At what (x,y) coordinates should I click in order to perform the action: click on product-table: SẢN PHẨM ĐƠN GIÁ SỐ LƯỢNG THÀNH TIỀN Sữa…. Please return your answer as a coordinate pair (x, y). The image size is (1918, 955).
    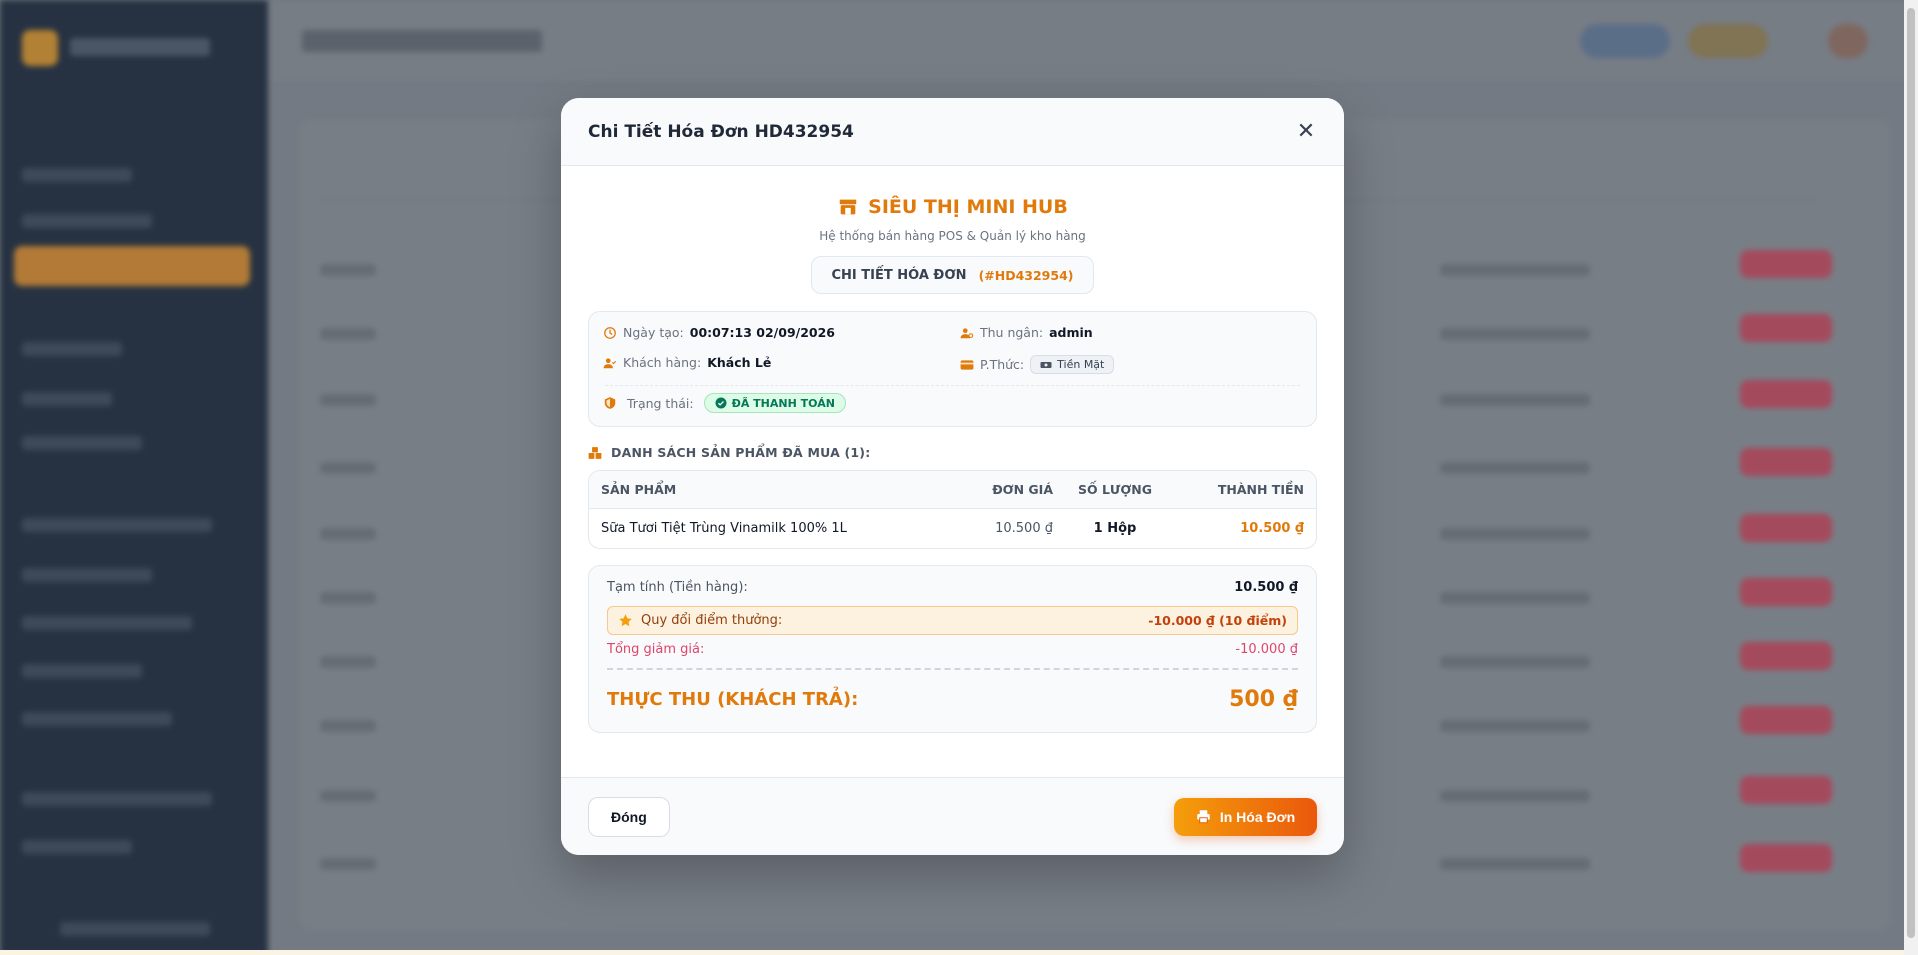
    Looking at the image, I should click on (952, 509).